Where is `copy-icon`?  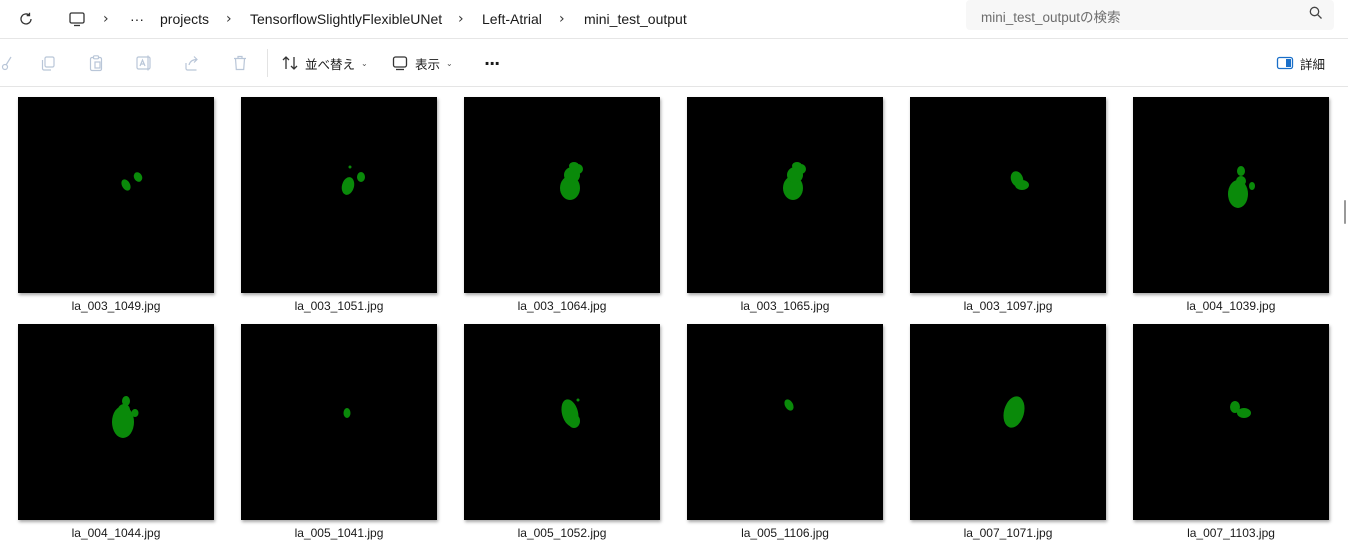
copy-icon is located at coordinates (48, 63).